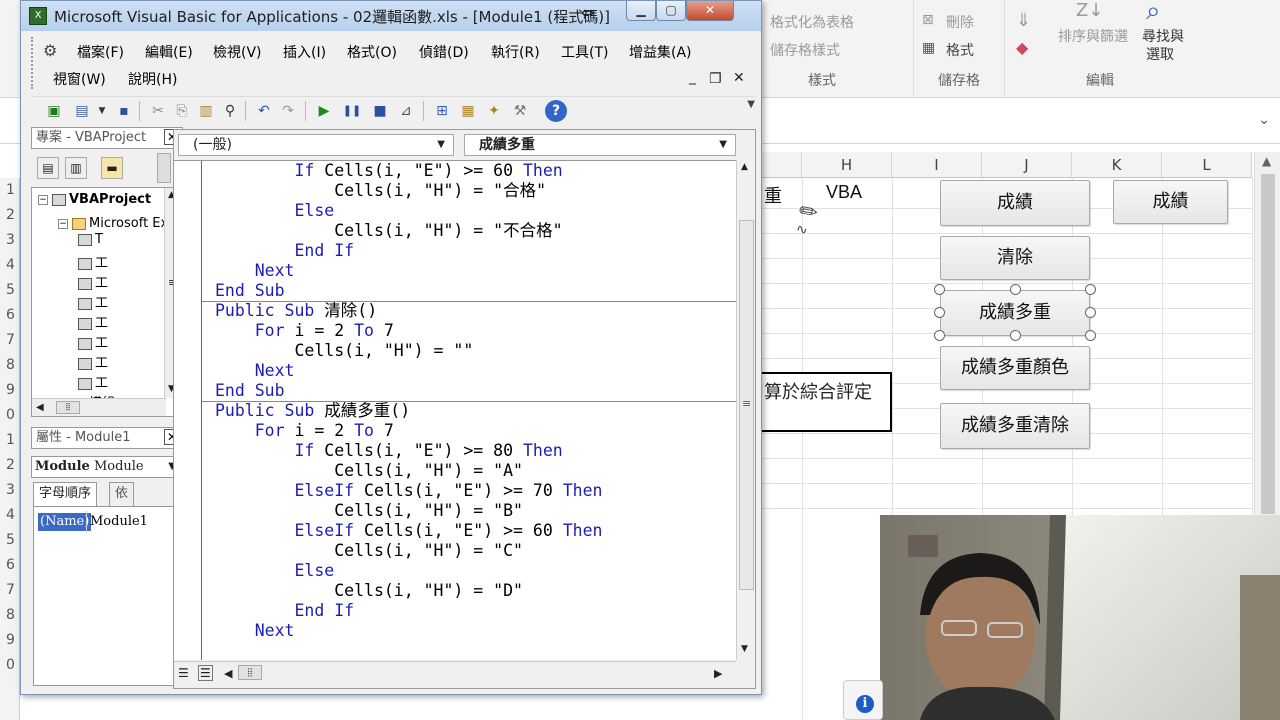 Image resolution: width=1280 pixels, height=720 pixels. What do you see at coordinates (10, 390) in the screenshot?
I see `row-number: 9` at bounding box center [10, 390].